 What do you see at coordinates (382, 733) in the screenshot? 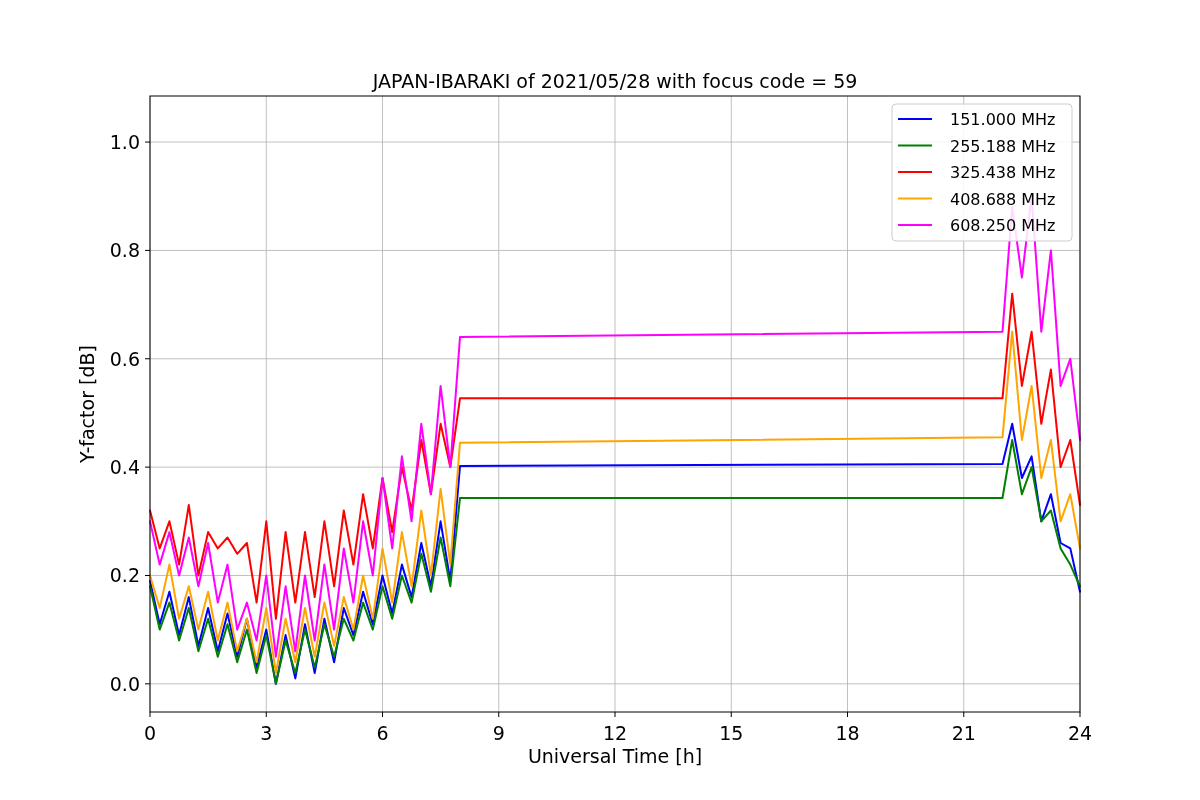
I see `x-tick-label: 6` at bounding box center [382, 733].